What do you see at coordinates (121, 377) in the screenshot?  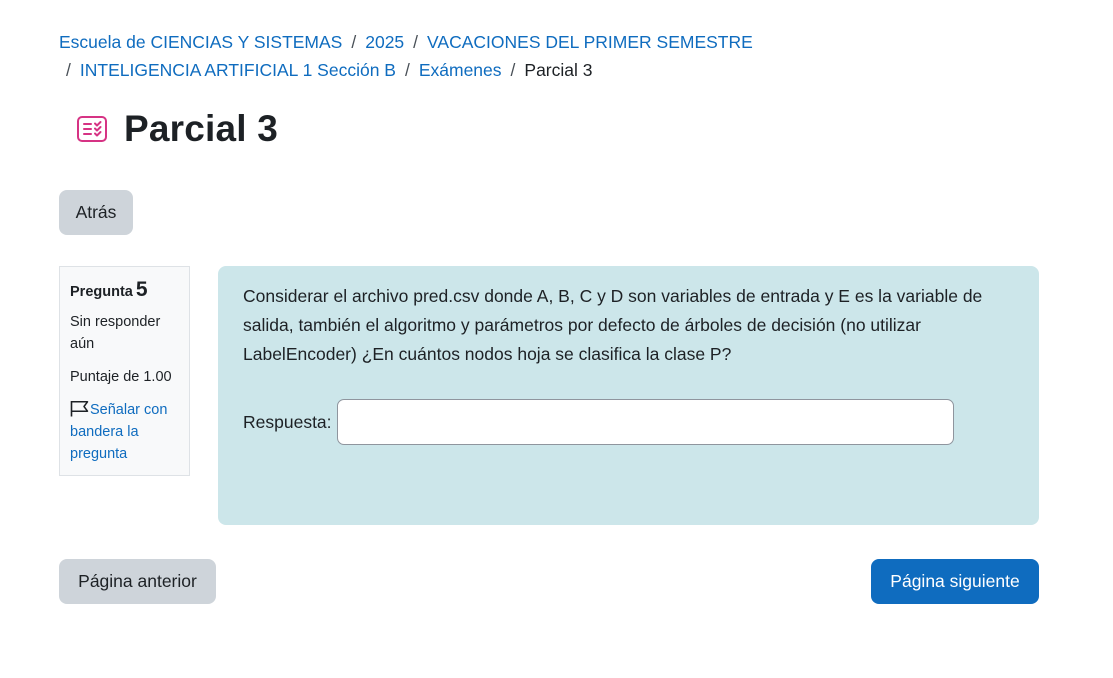 I see `question-grade: Puntaje de 1.00` at bounding box center [121, 377].